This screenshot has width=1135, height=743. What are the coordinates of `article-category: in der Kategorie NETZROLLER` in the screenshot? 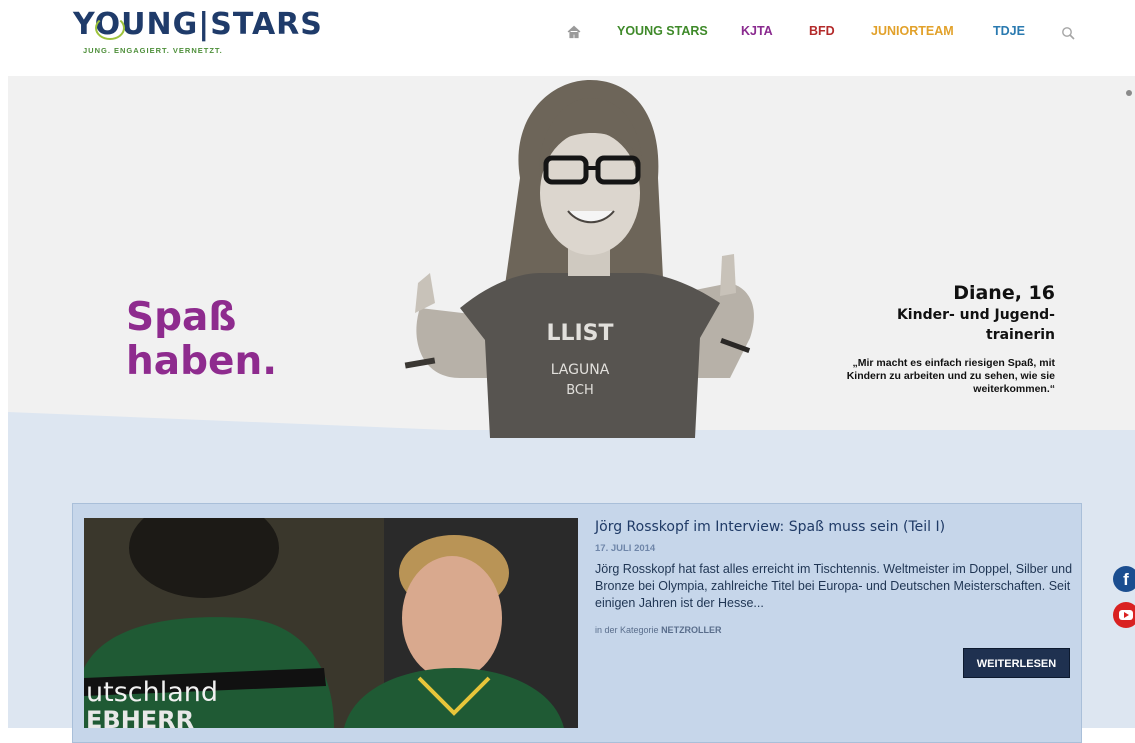 It's located at (658, 630).